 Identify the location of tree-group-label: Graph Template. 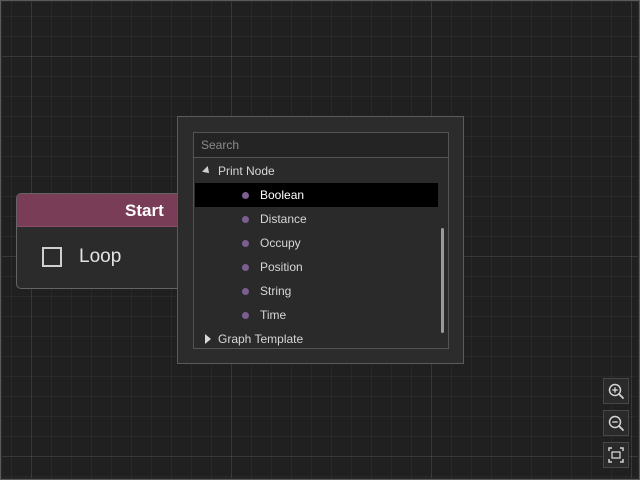
(261, 339).